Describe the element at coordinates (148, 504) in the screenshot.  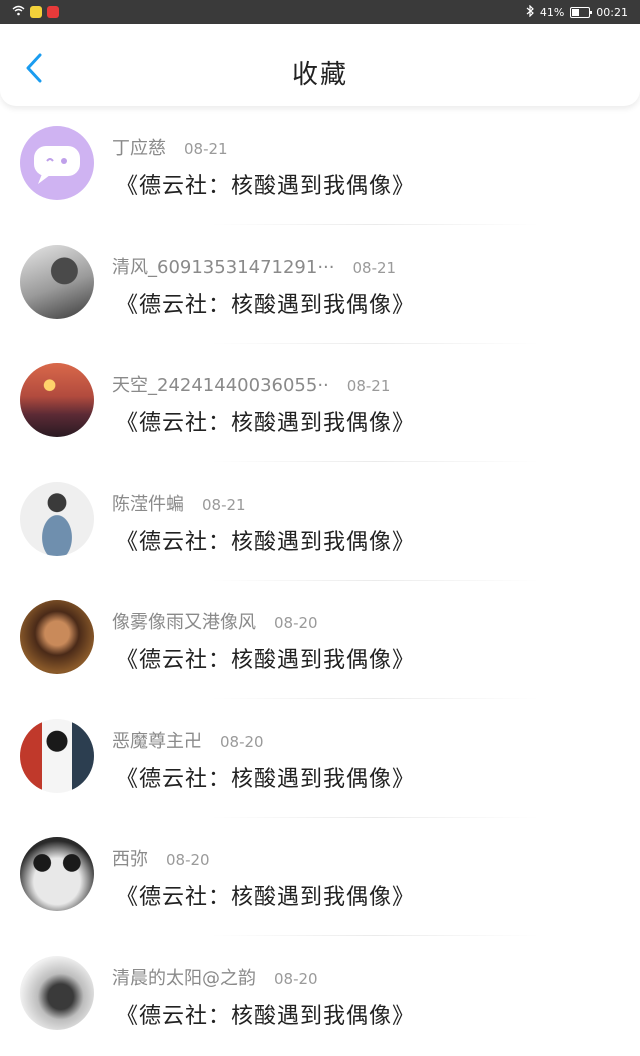
I see `username: 陈滢件蝙` at that location.